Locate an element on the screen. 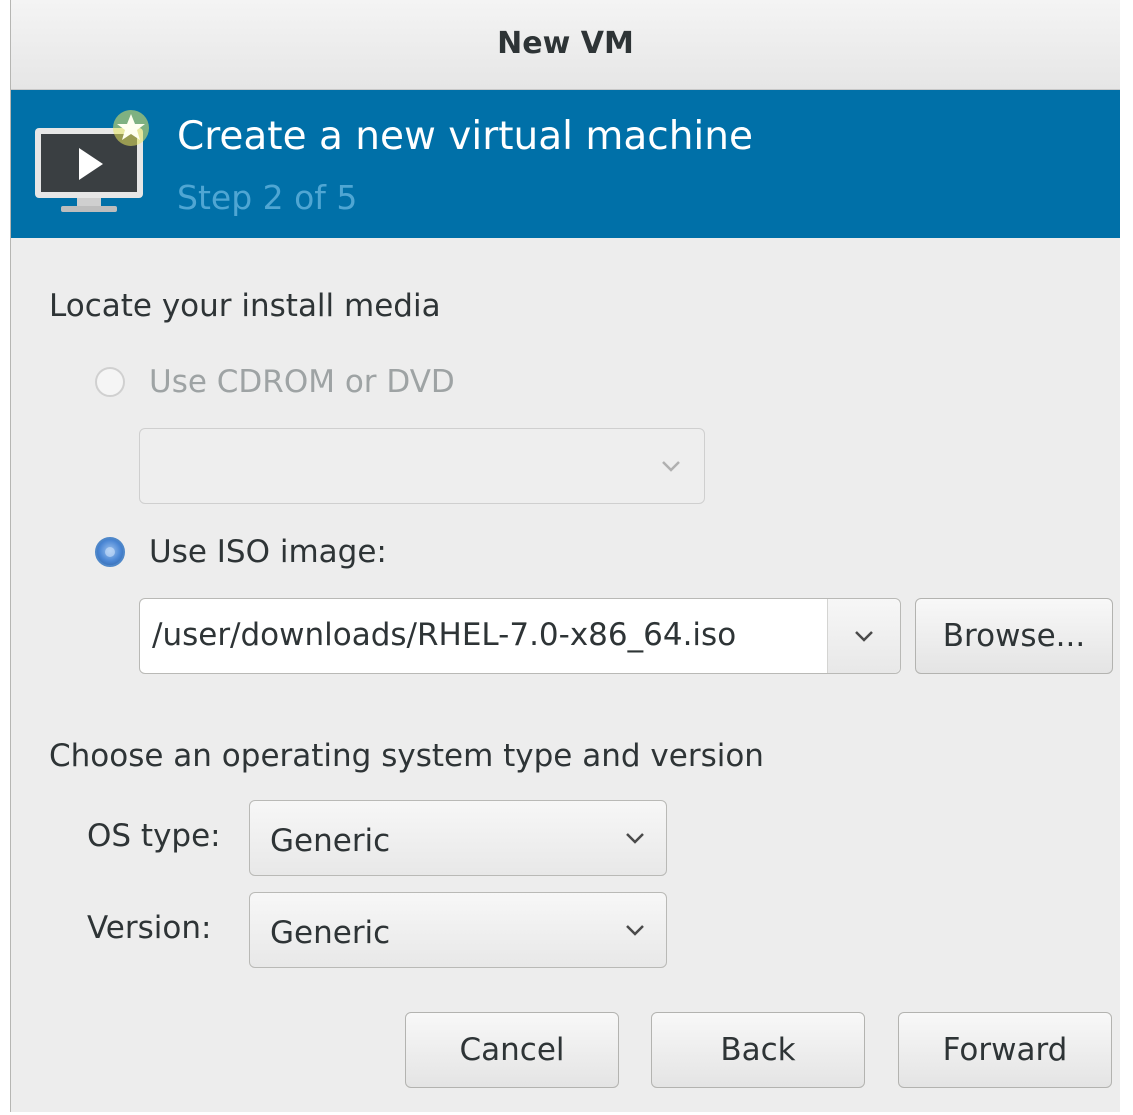  window-title: New VM is located at coordinates (565, 43).